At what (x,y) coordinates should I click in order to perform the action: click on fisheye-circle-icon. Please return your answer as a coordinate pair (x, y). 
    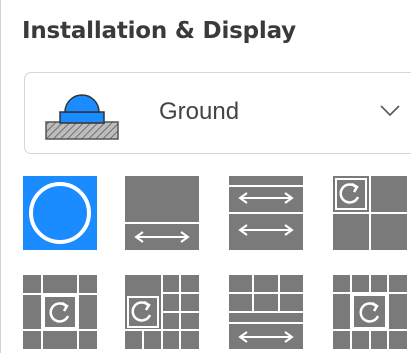
    Looking at the image, I should click on (60, 213).